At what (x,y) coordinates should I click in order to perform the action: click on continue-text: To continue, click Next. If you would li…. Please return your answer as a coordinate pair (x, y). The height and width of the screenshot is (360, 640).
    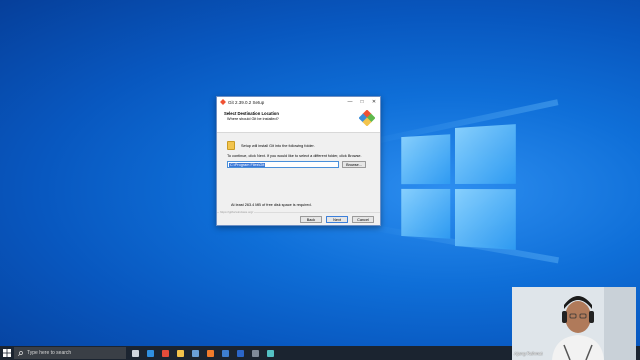
    Looking at the image, I should click on (294, 156).